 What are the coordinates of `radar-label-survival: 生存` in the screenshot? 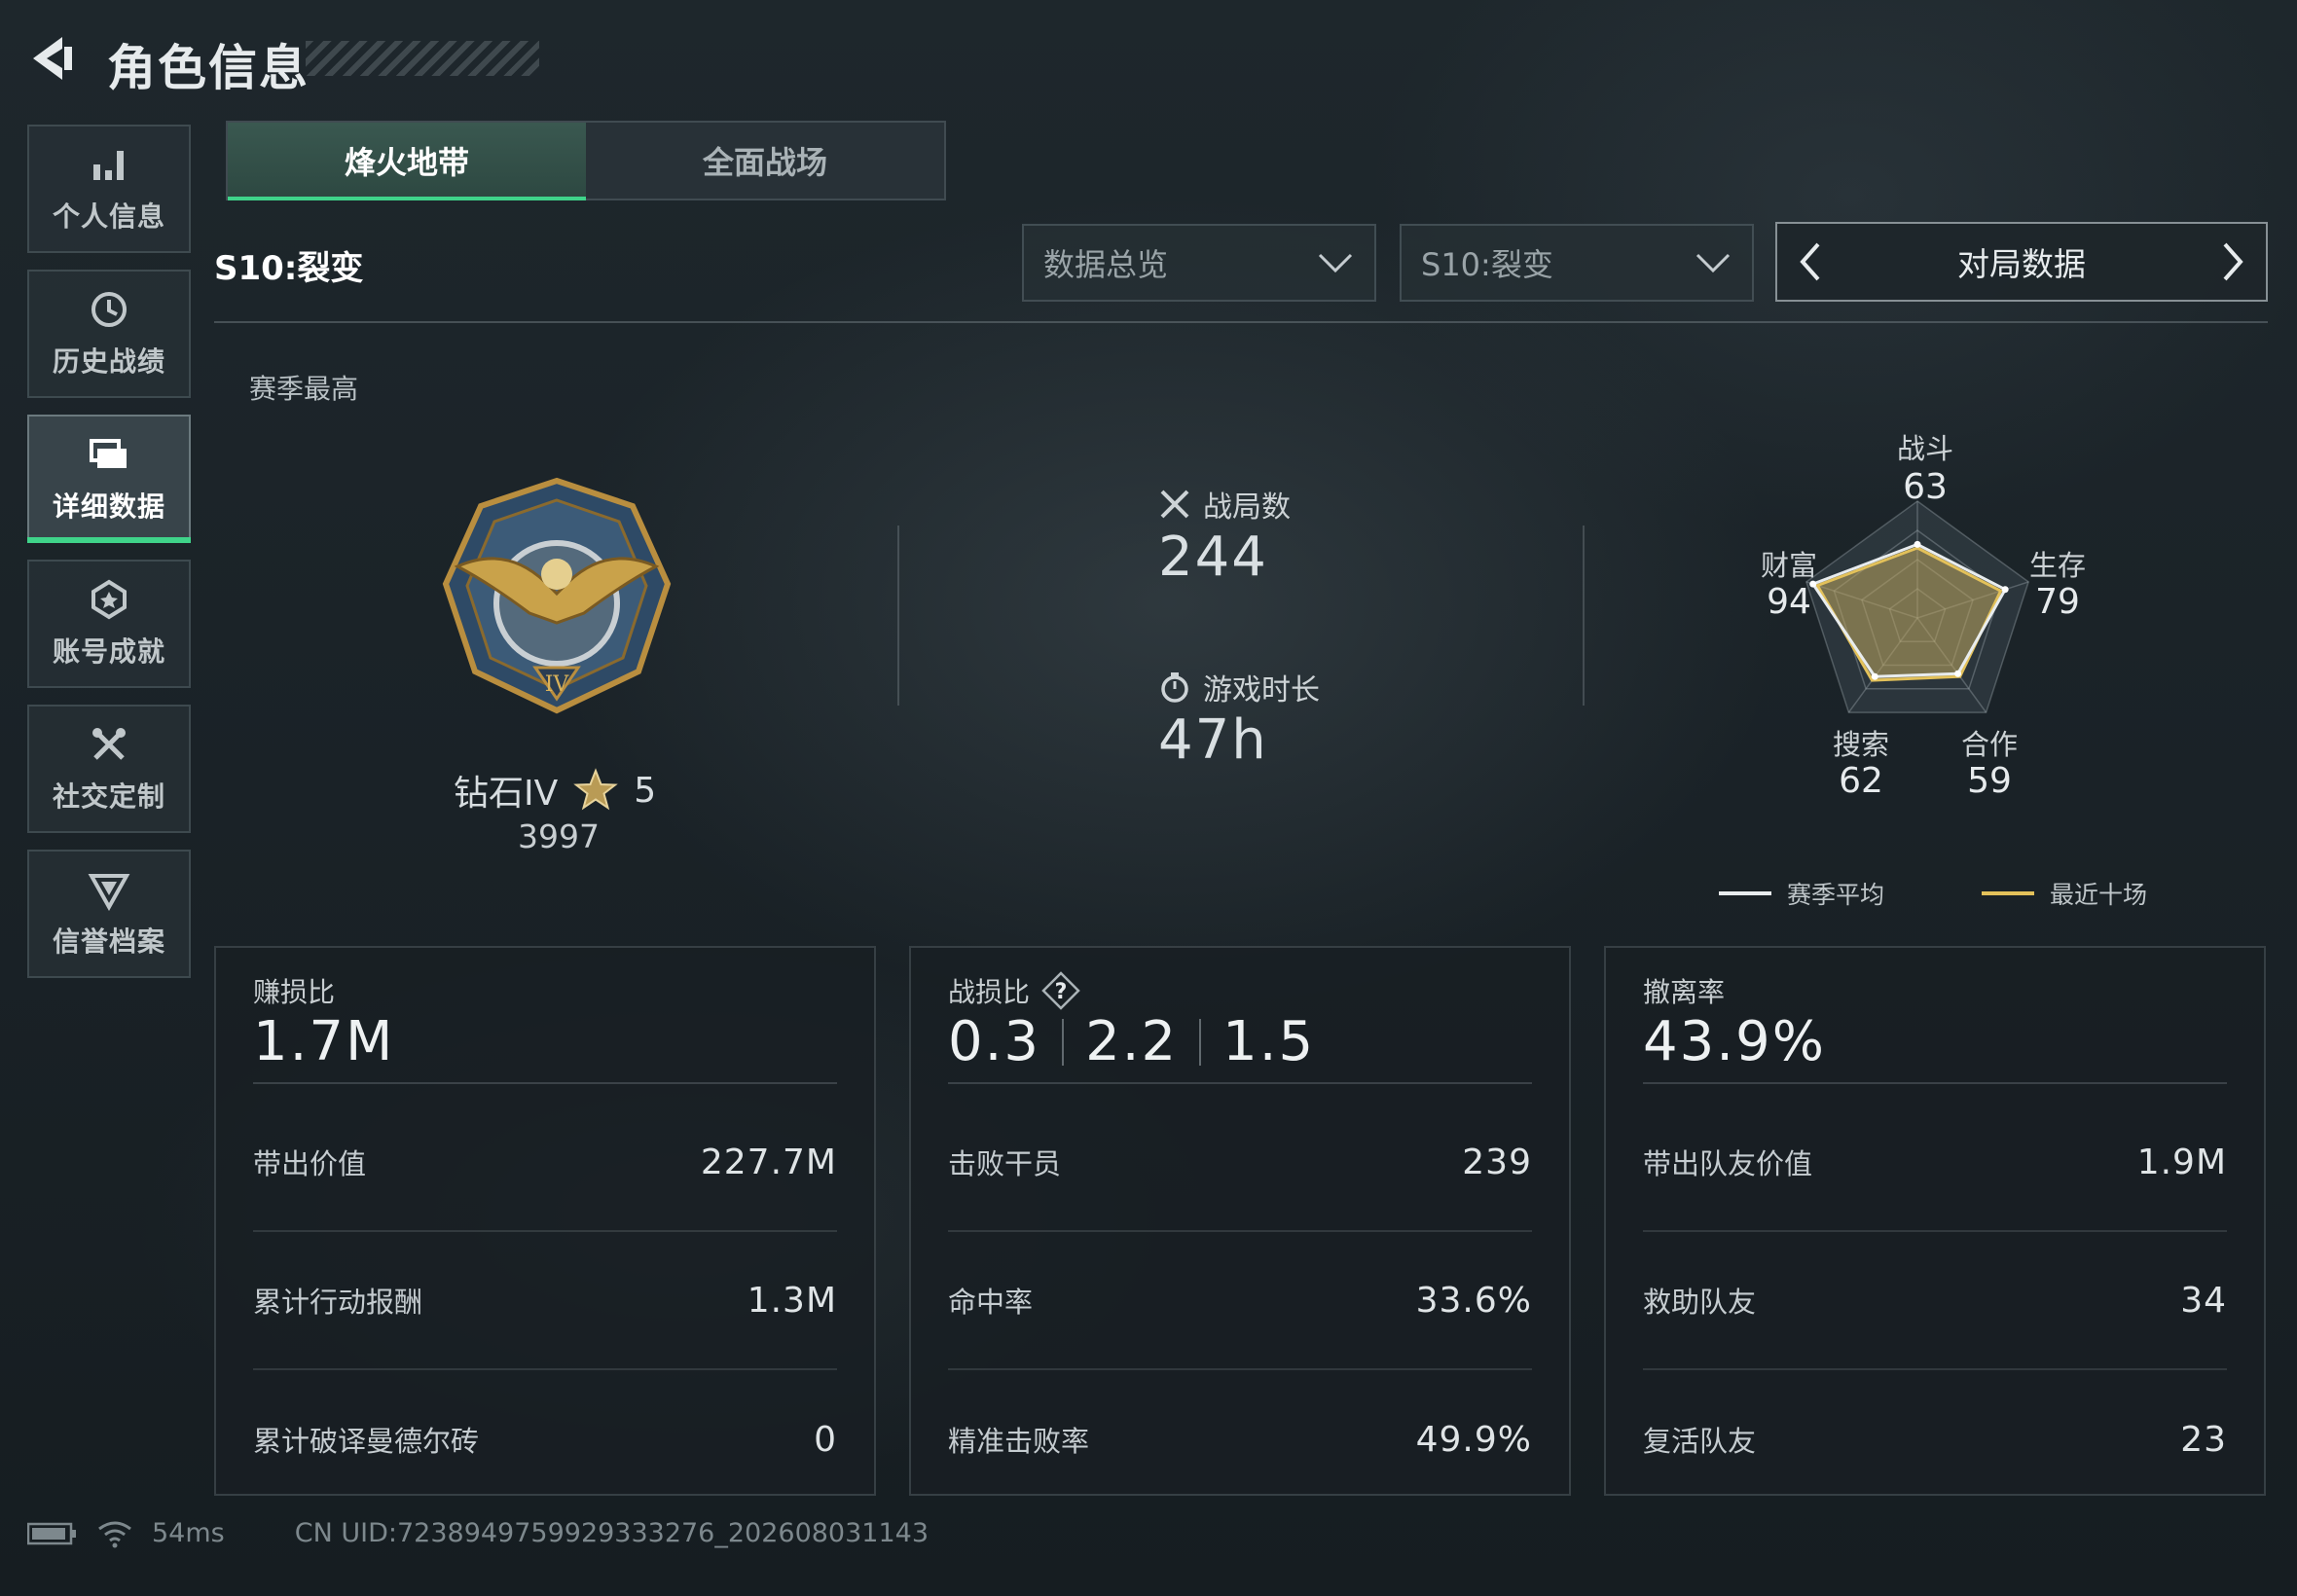 It's located at (2057, 565).